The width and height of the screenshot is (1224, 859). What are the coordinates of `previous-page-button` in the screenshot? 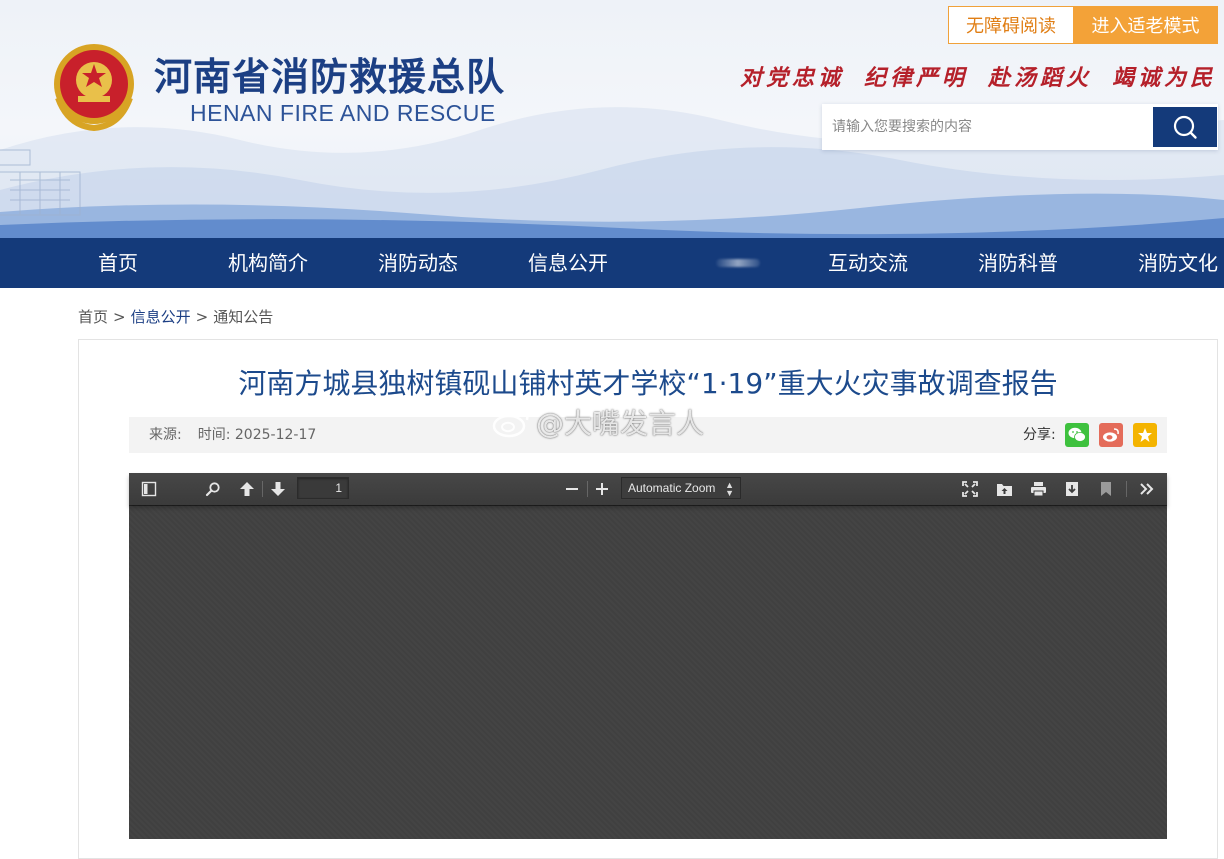 It's located at (247, 489).